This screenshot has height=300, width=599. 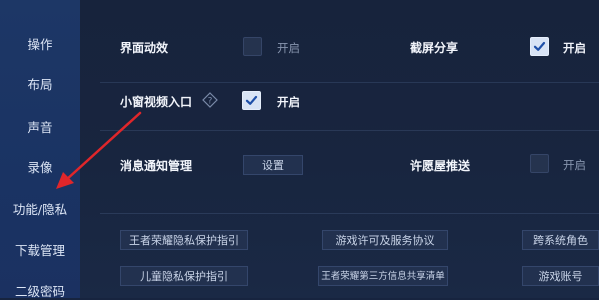 I want to click on ui-animation-checkbox, so click(x=252, y=46).